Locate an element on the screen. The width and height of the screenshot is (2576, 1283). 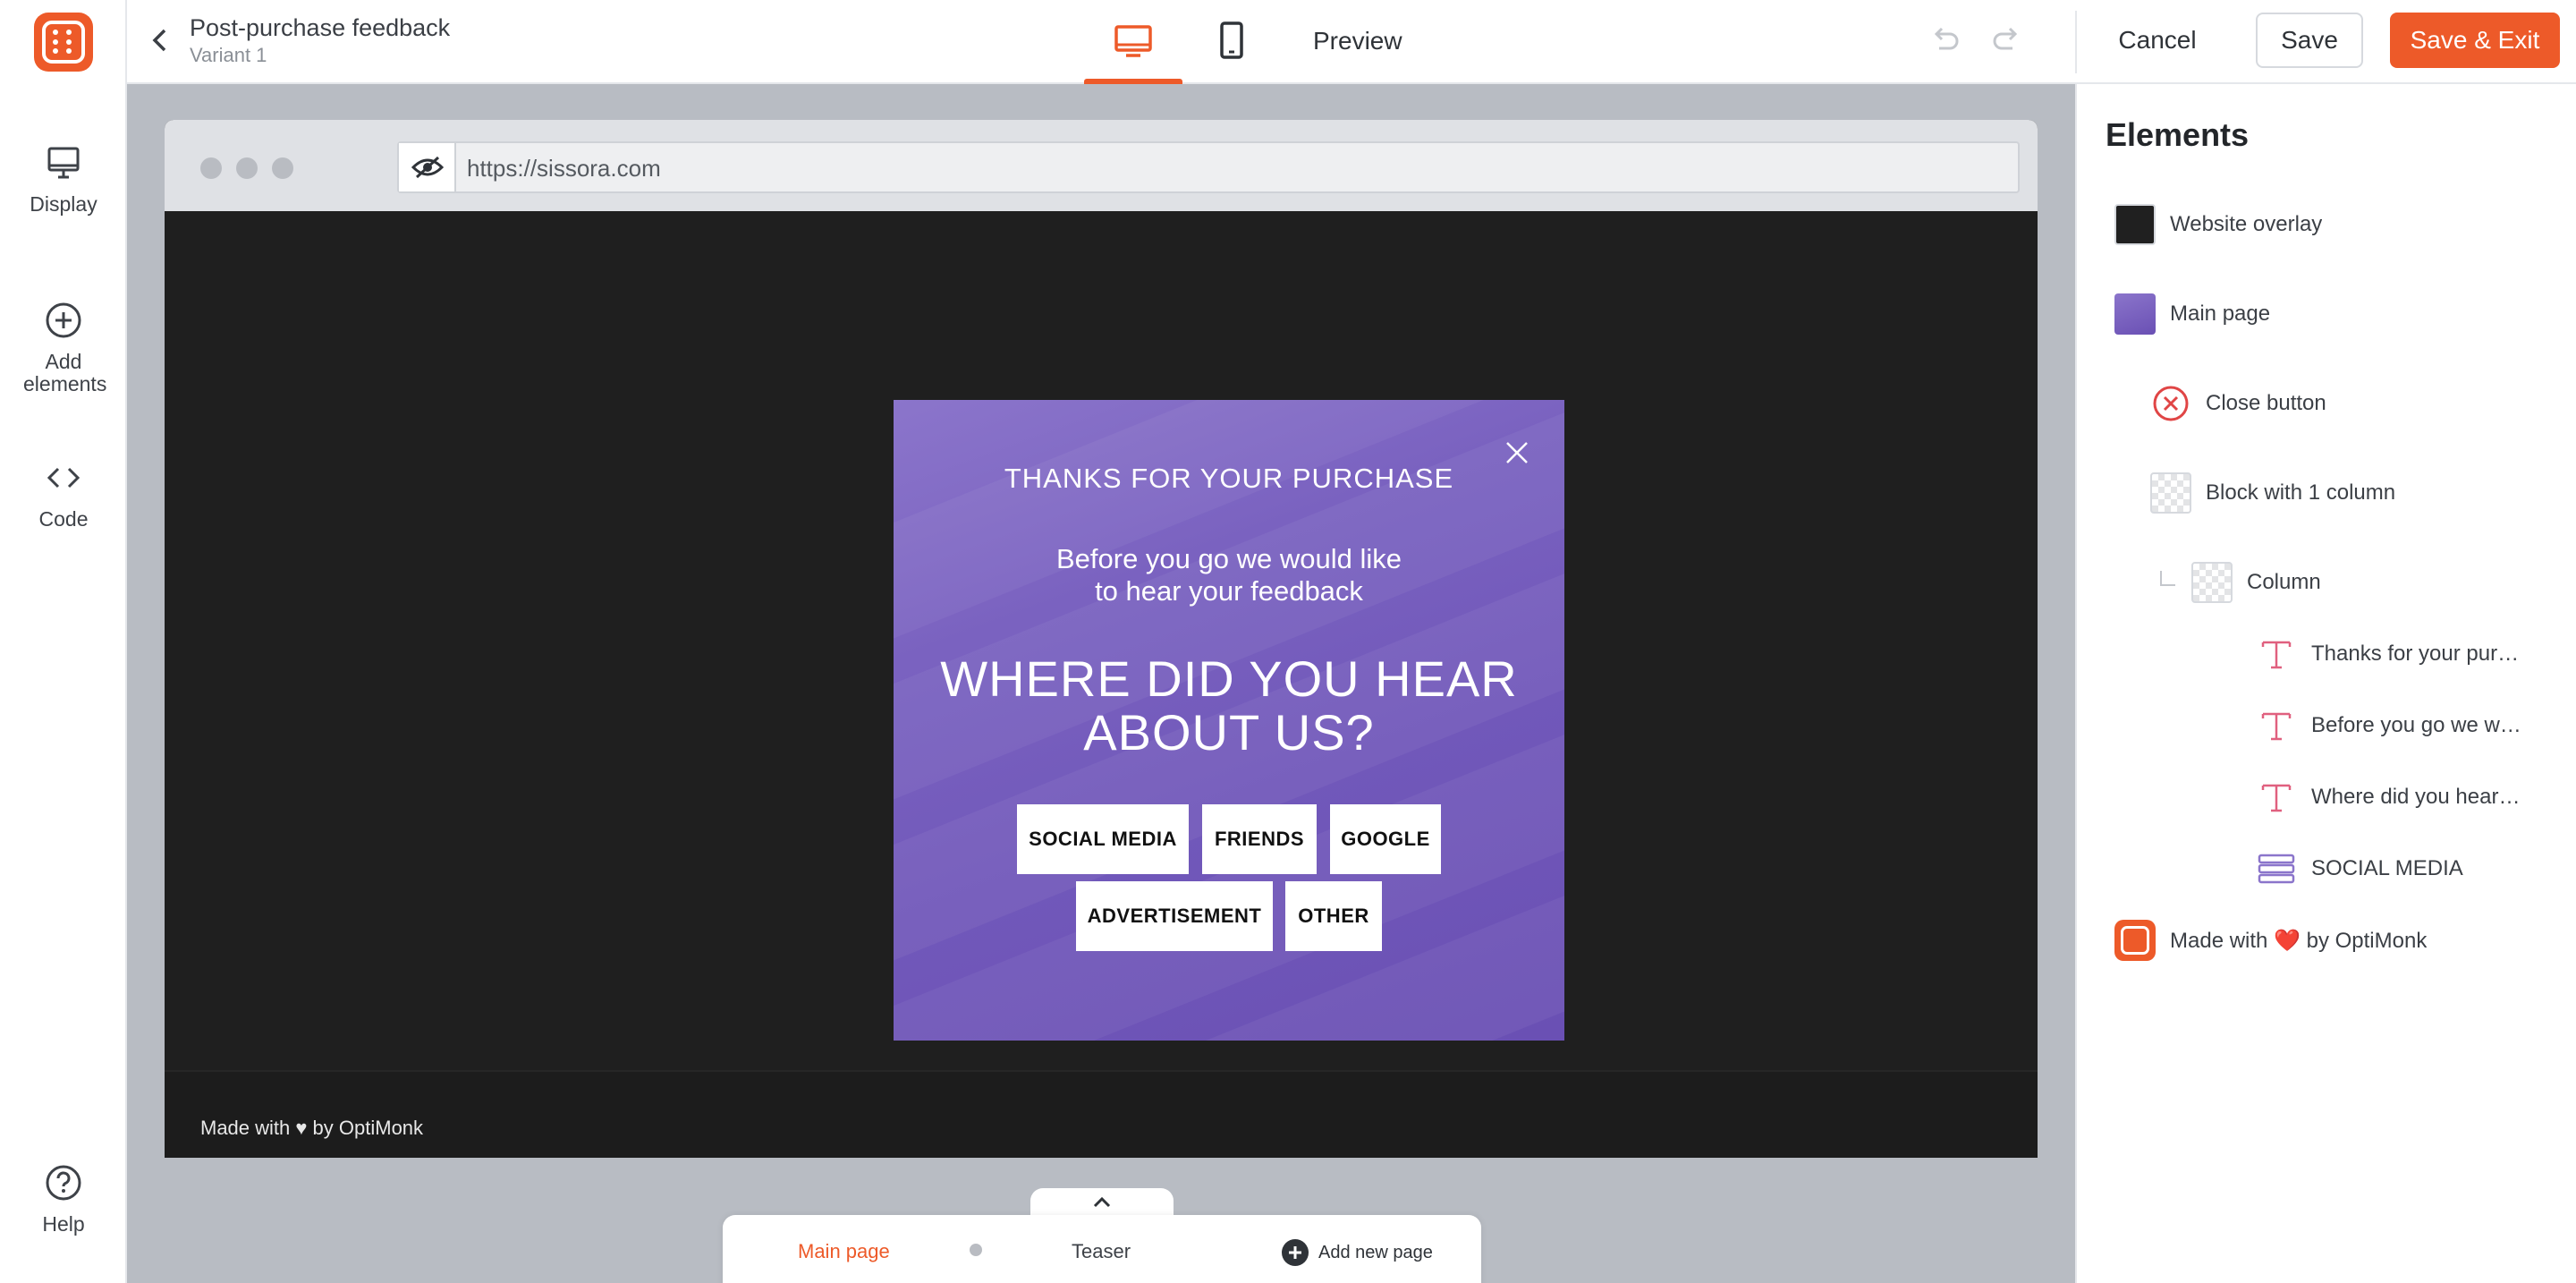
tab-separator is located at coordinates (976, 1250).